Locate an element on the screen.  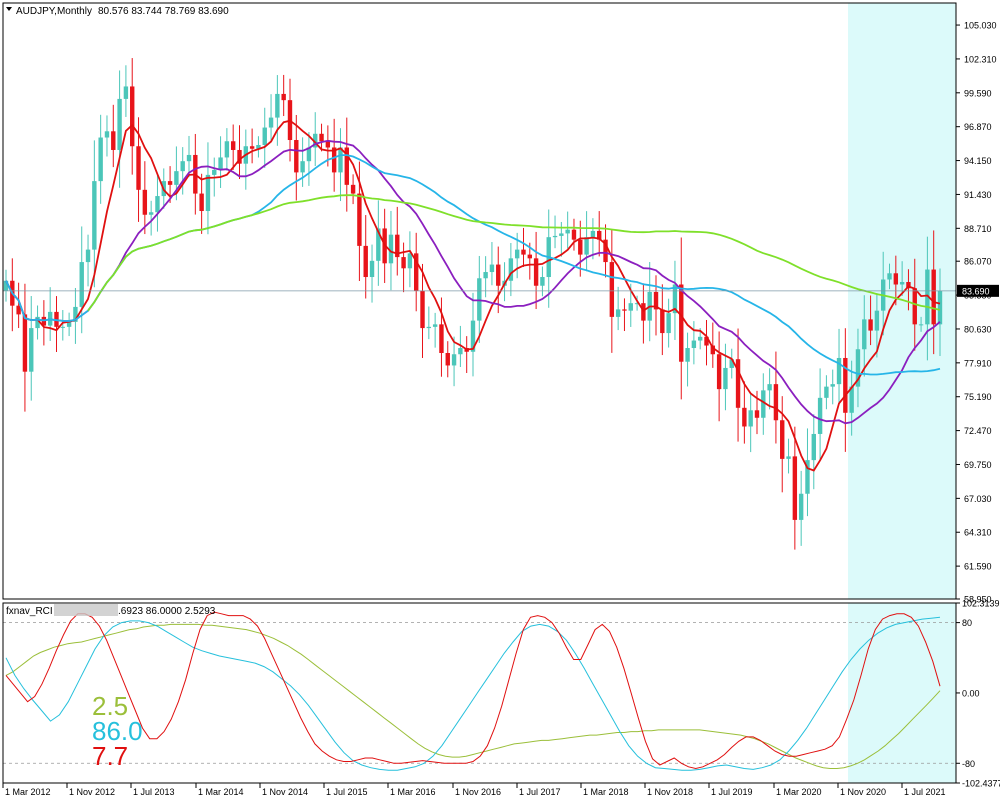
x-tick-label: 1 Nov 2012 is located at coordinates (92, 792).